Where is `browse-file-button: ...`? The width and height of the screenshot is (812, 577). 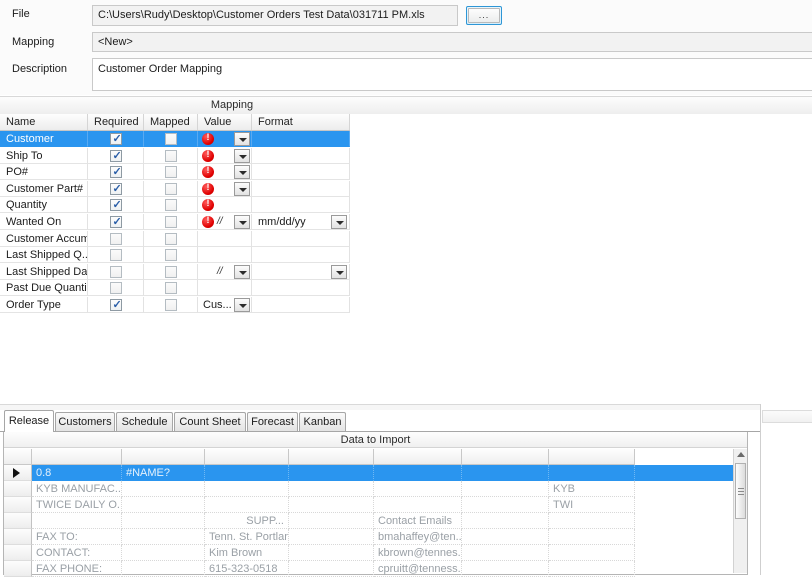 browse-file-button: ... is located at coordinates (484, 15).